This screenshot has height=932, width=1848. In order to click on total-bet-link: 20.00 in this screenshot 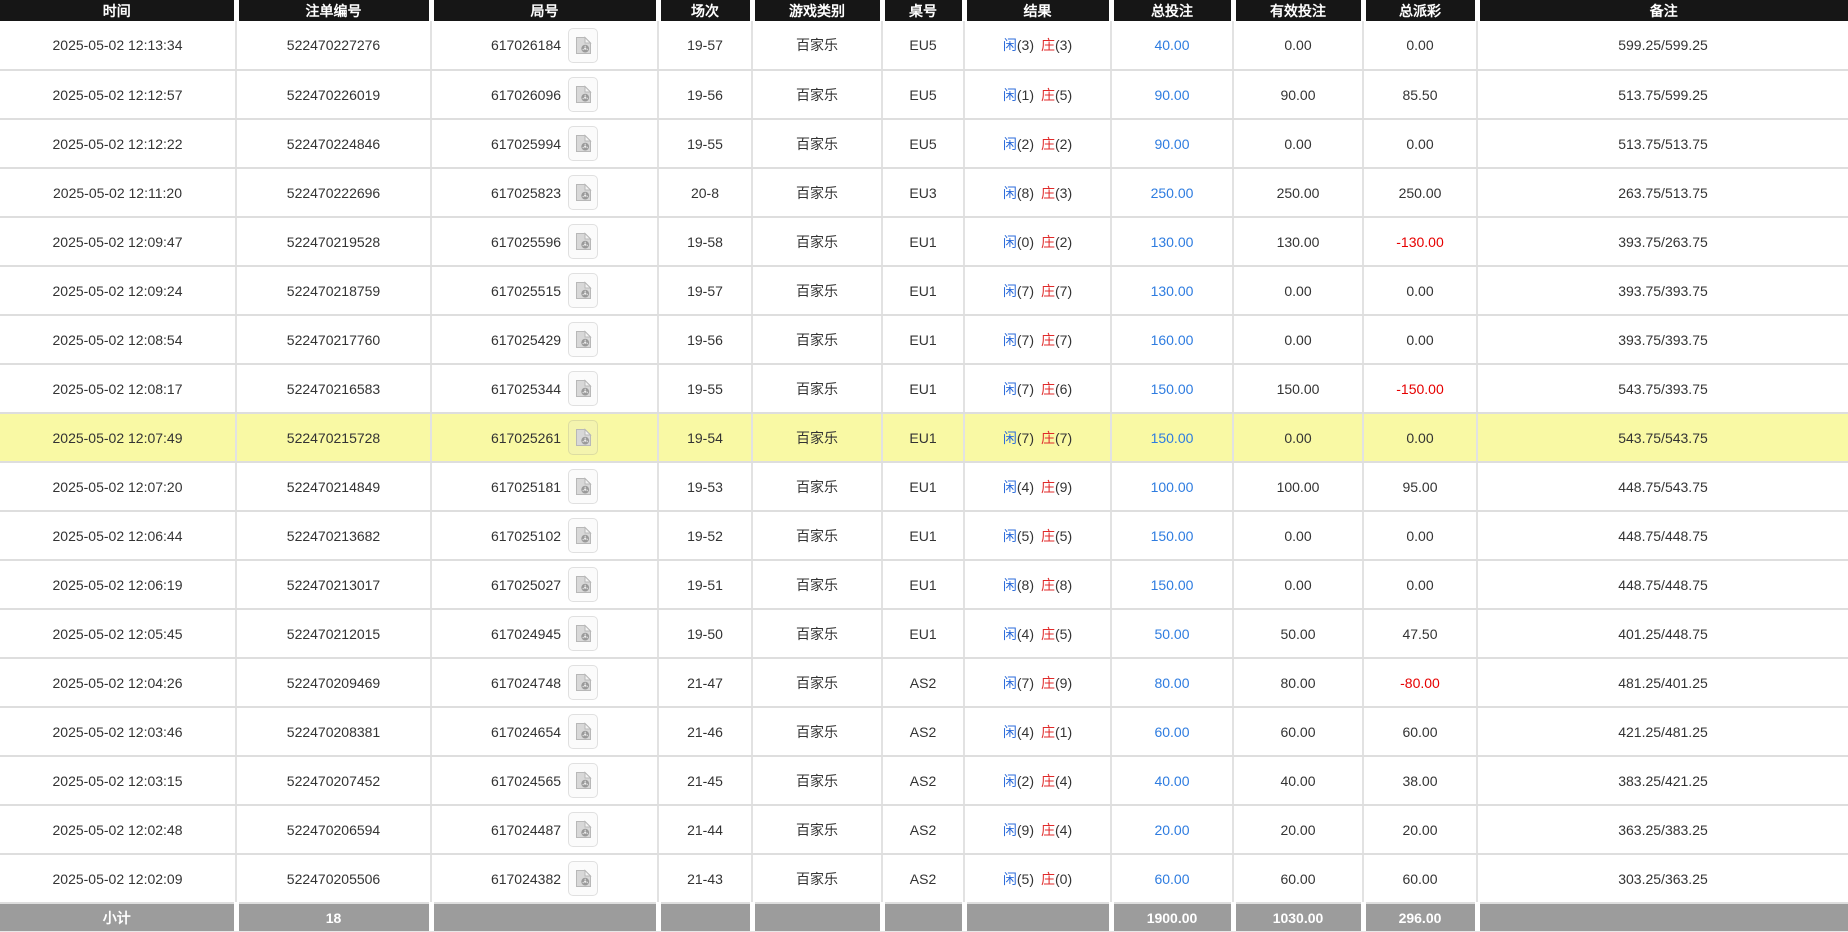, I will do `click(1171, 830)`.